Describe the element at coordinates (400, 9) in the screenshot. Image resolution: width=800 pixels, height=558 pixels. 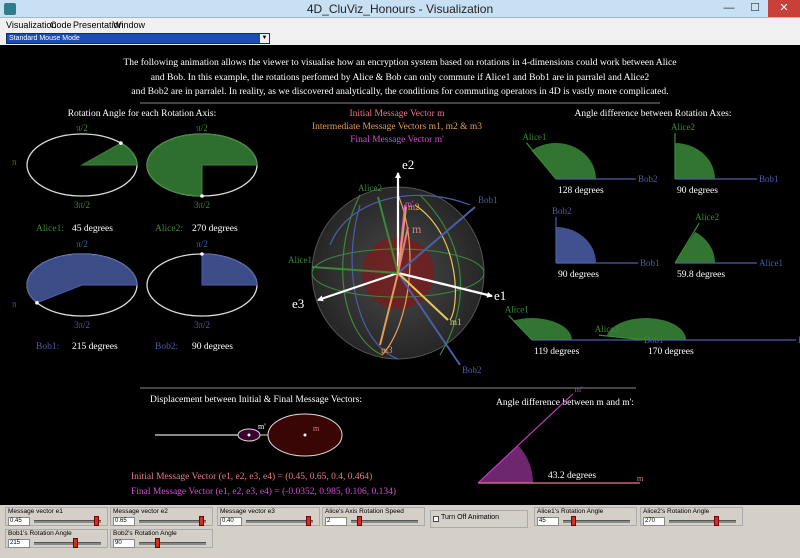
I see `window-title: 4D_CluViz_Honours - Visualization` at that location.